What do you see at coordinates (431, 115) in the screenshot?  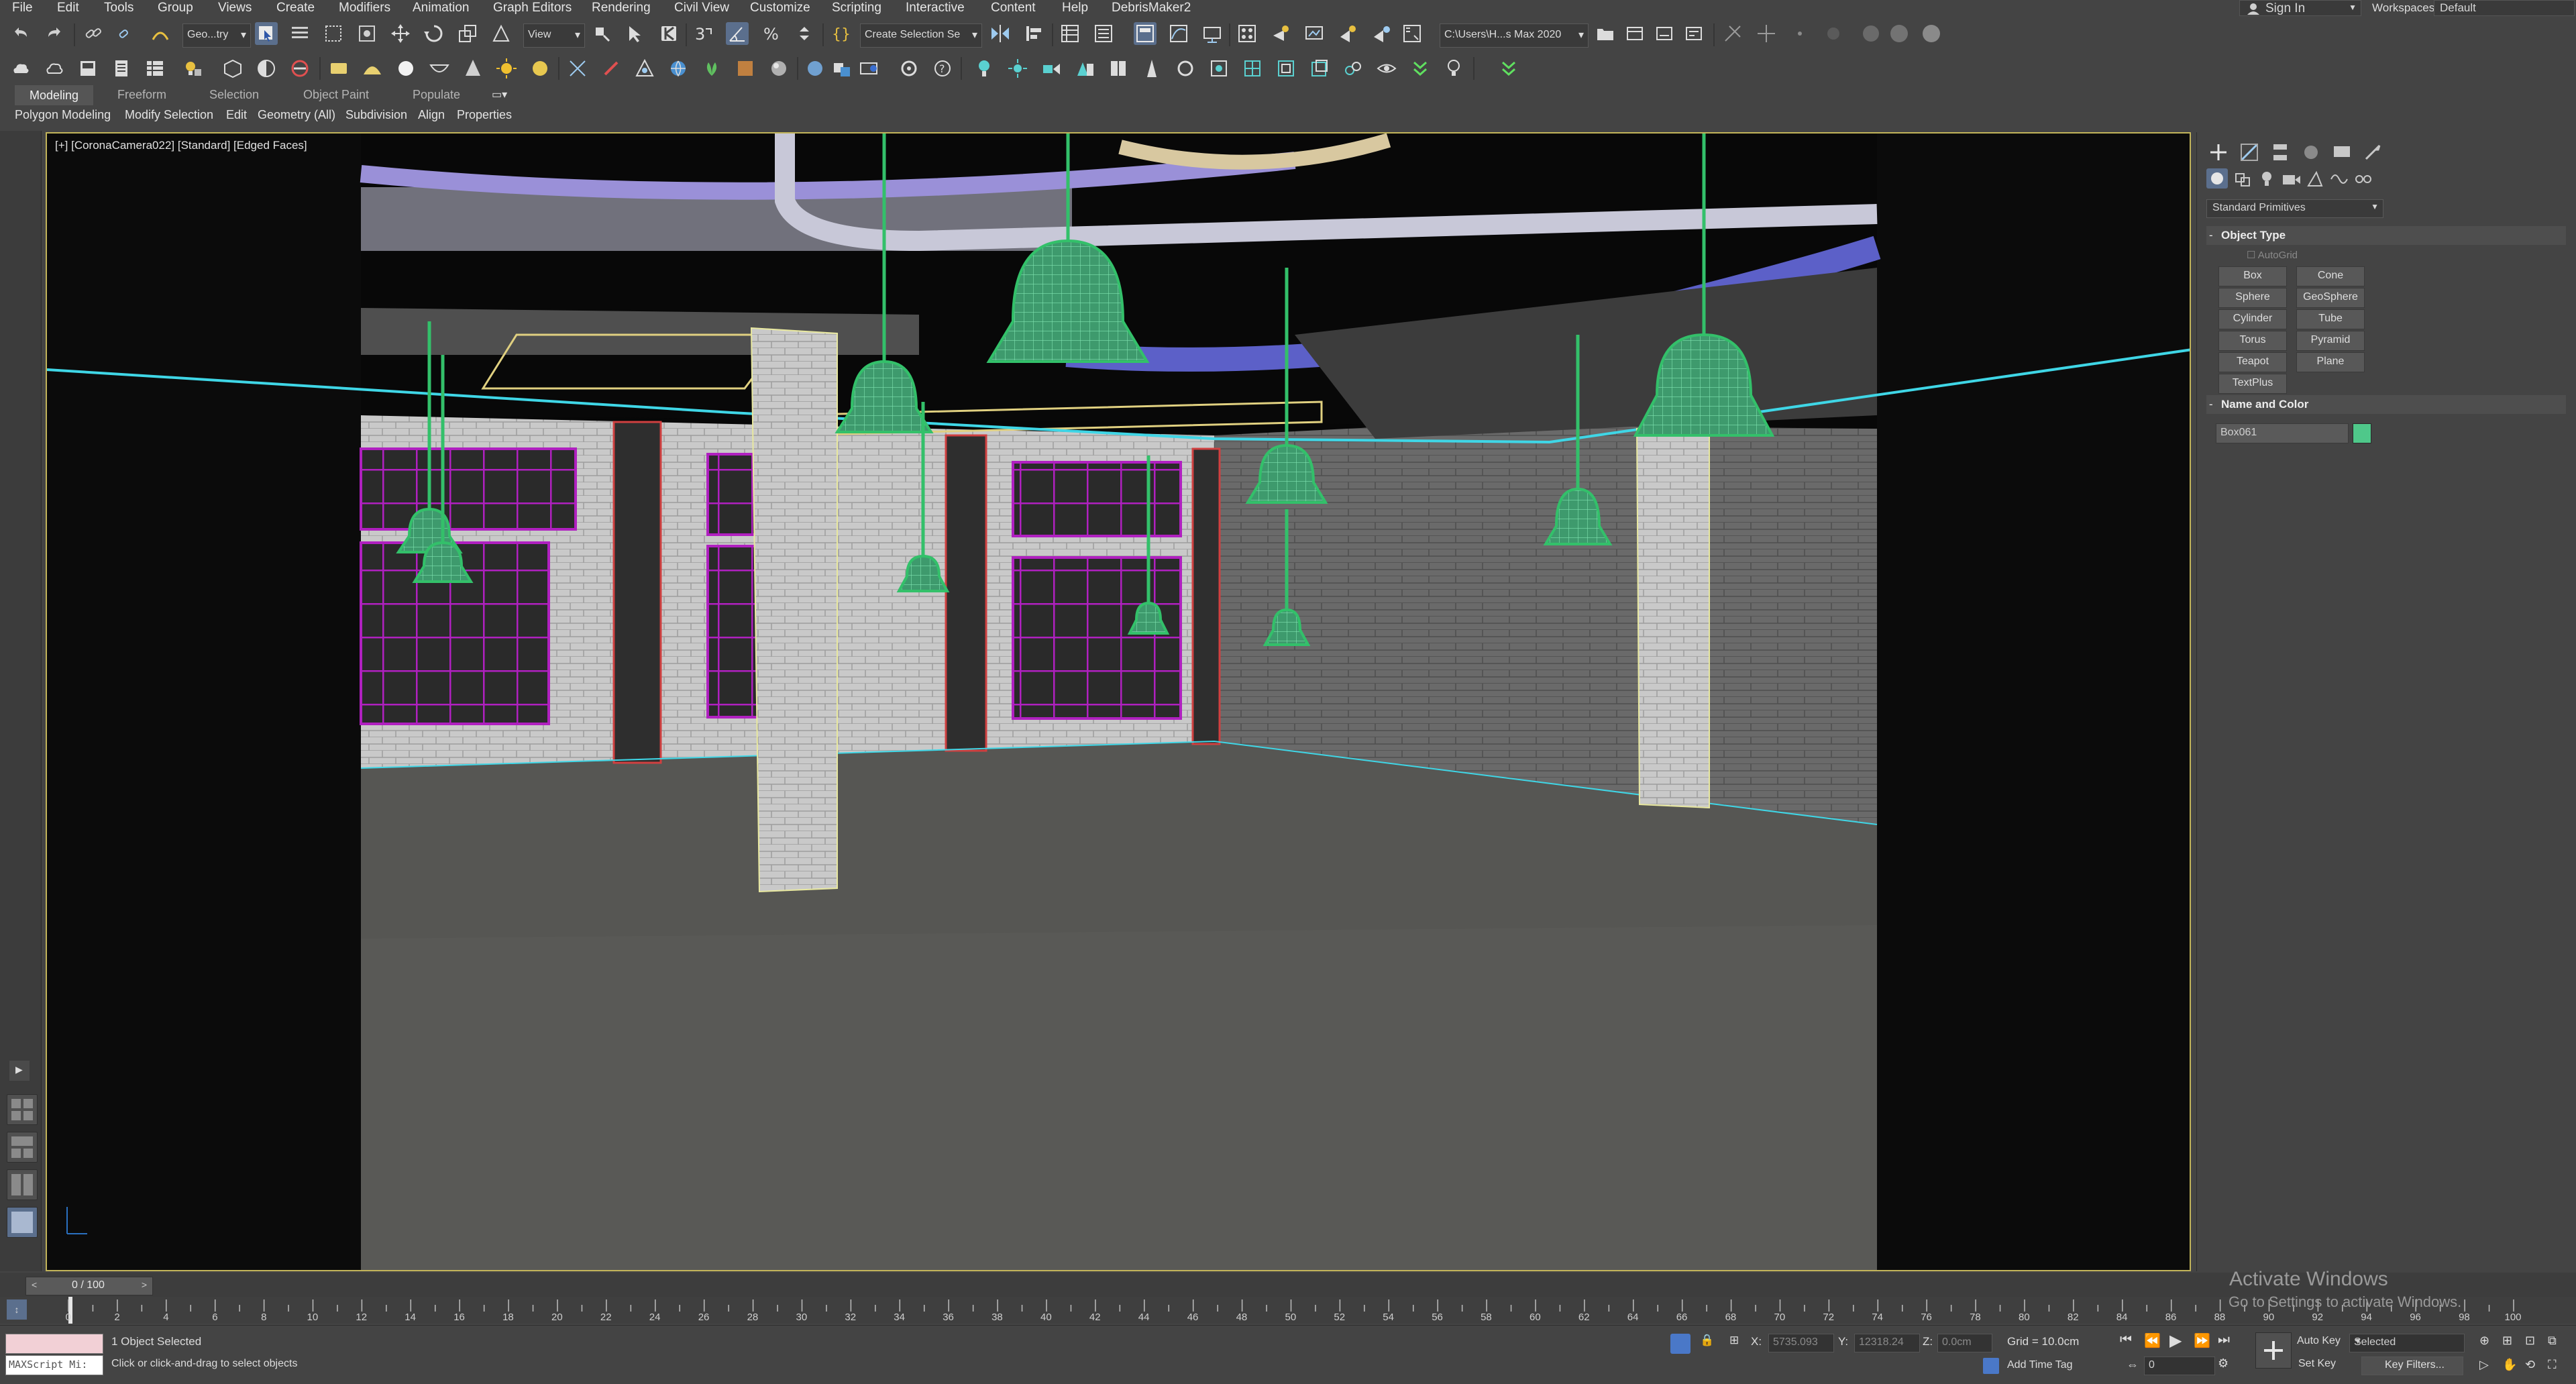 I see `panel-align: Align` at bounding box center [431, 115].